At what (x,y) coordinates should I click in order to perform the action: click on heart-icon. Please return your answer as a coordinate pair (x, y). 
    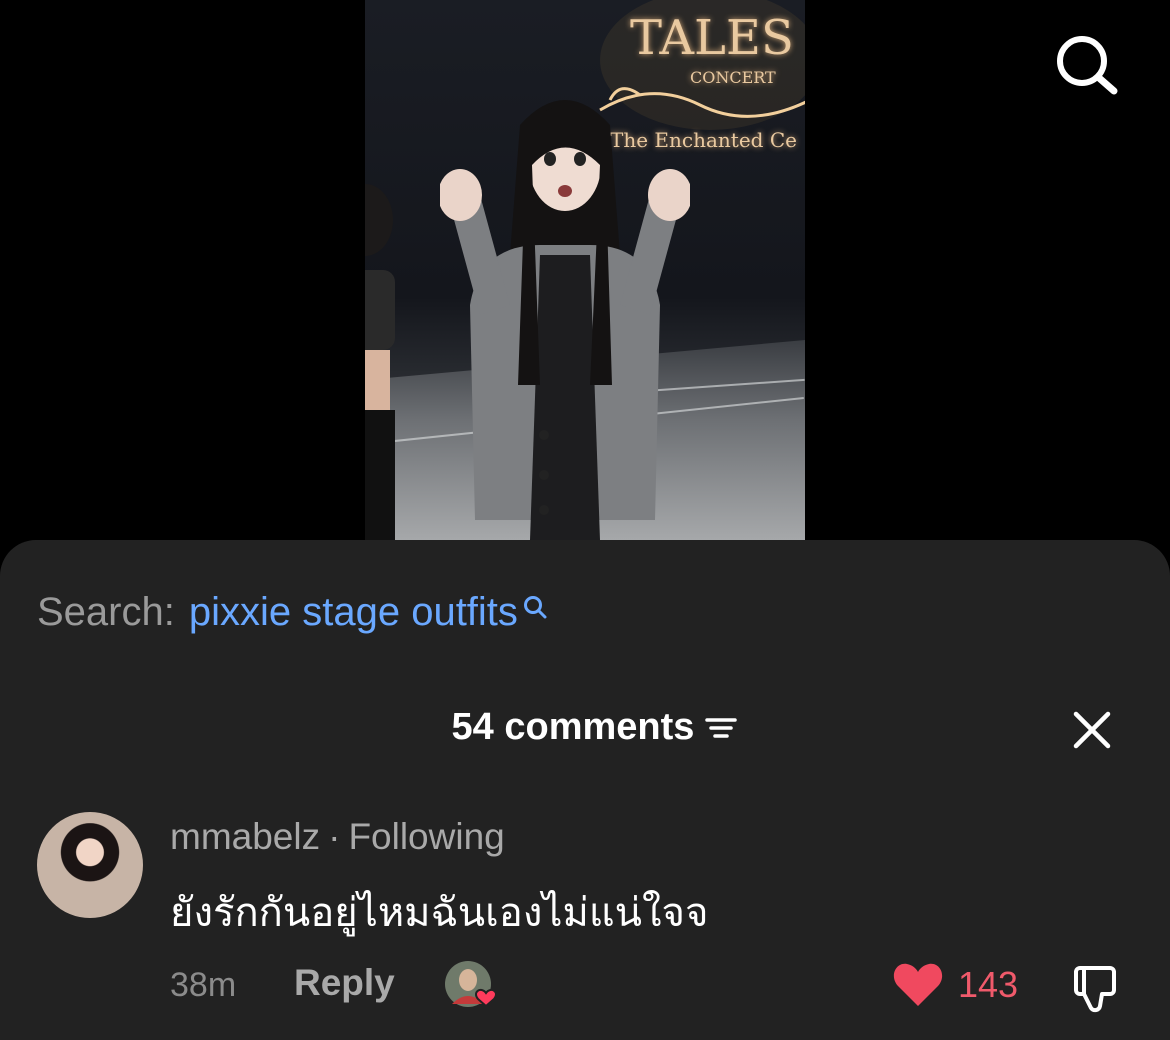
    Looking at the image, I should click on (918, 985).